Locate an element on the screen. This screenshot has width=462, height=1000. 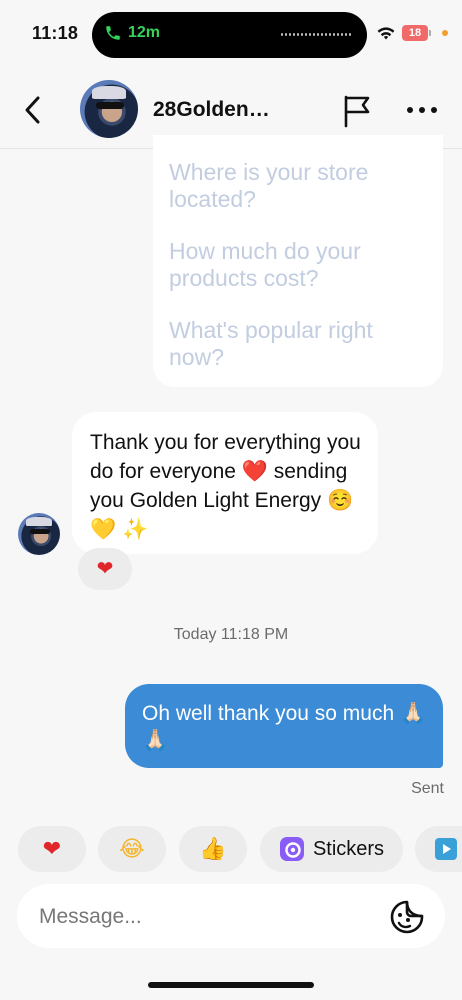
home-indicator is located at coordinates (231, 985).